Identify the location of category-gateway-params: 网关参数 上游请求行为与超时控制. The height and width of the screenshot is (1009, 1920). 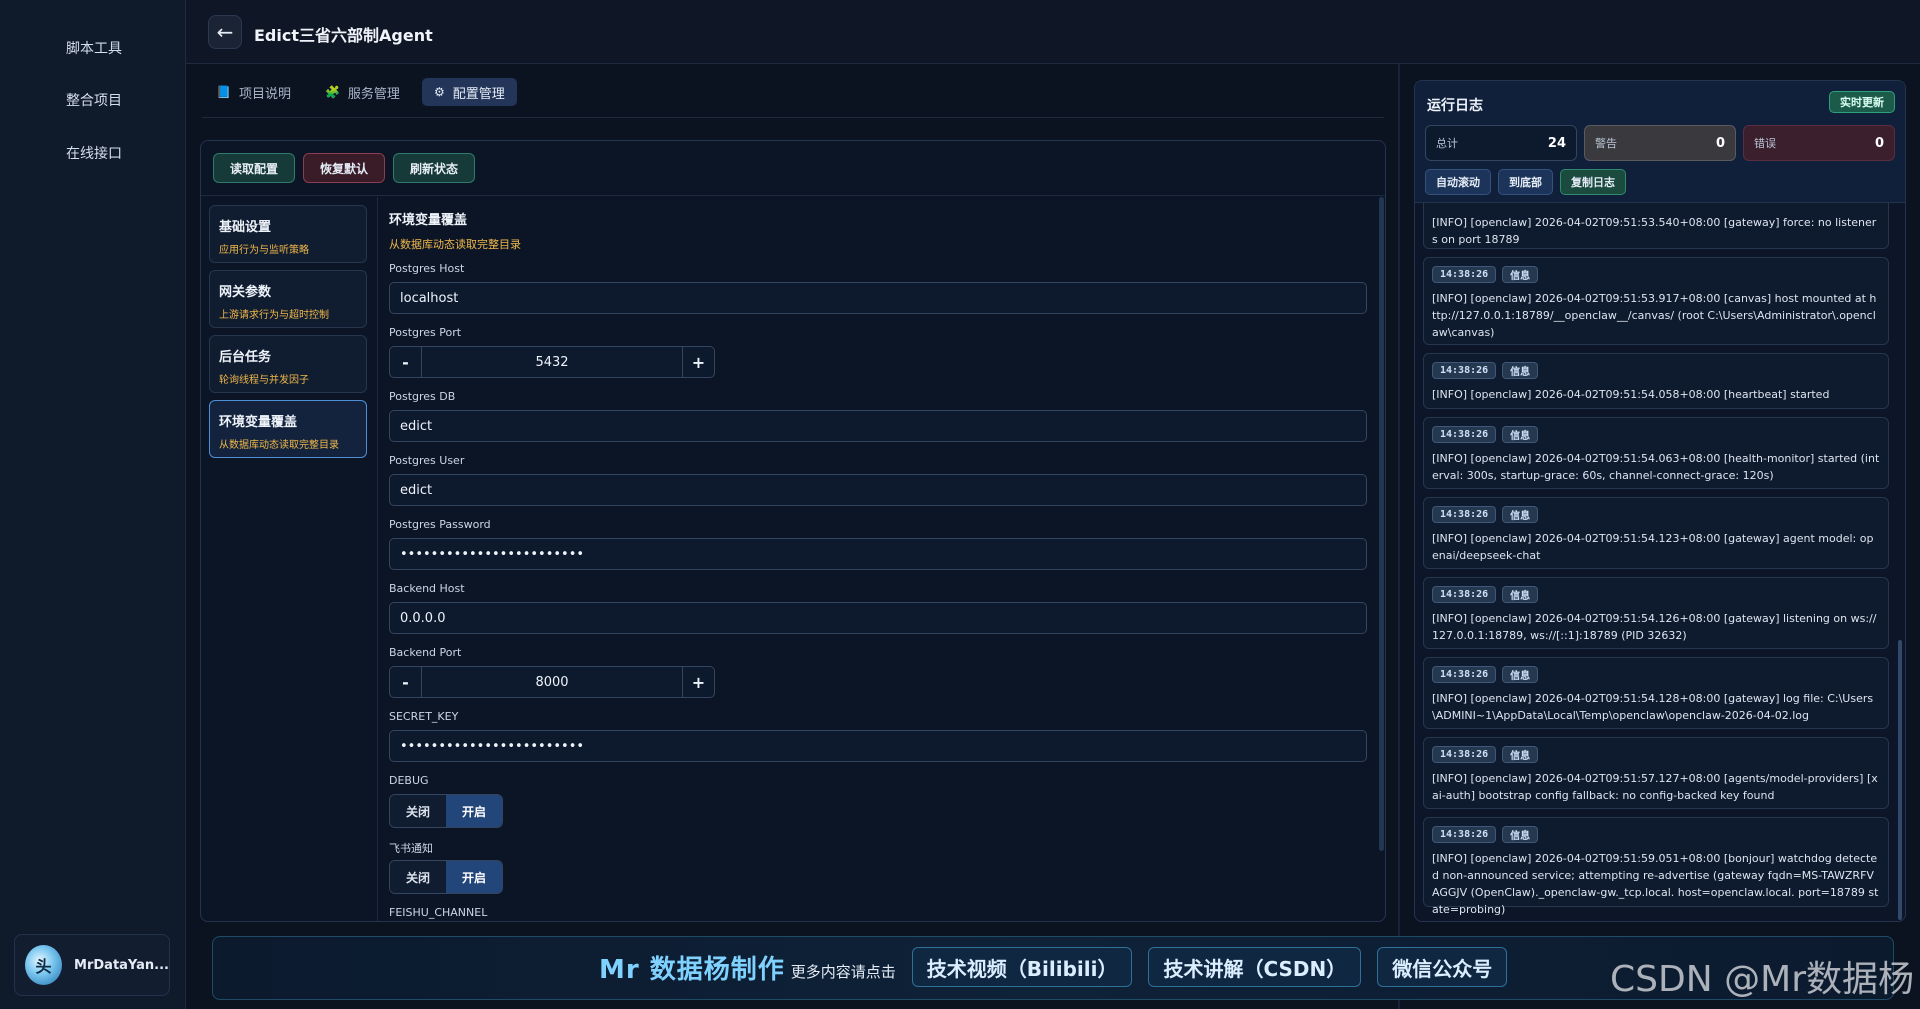
(288, 299).